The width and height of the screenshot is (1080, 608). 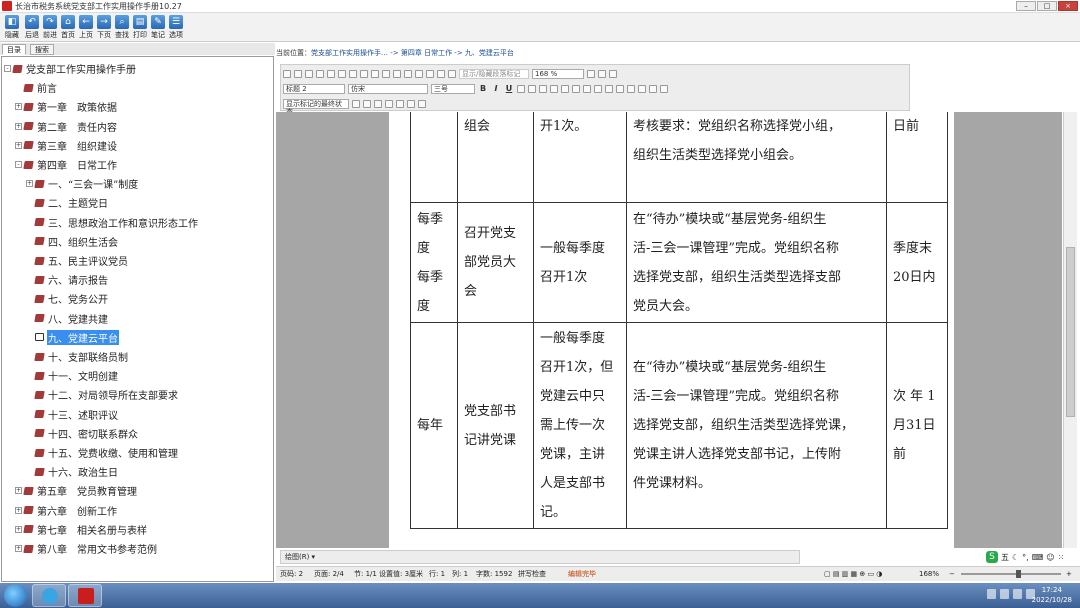 What do you see at coordinates (104, 28) in the screenshot?
I see `next-page-button: → 下页` at bounding box center [104, 28].